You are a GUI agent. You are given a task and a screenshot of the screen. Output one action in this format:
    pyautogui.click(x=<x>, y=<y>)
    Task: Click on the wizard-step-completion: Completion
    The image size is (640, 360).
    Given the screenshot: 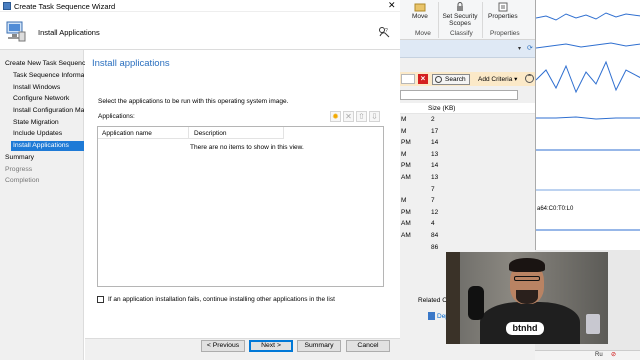 What is the action you would take?
    pyautogui.click(x=22, y=180)
    